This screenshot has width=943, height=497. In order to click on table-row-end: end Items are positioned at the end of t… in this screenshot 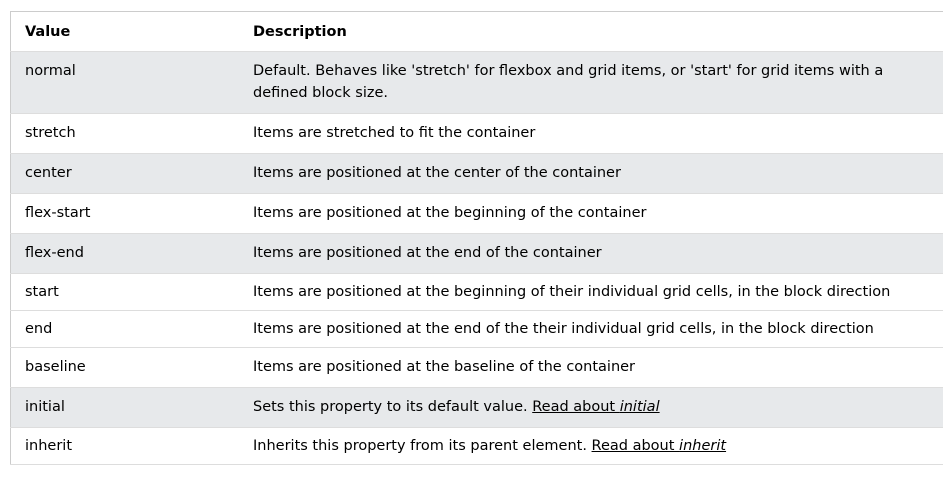, I will do `click(476, 329)`.